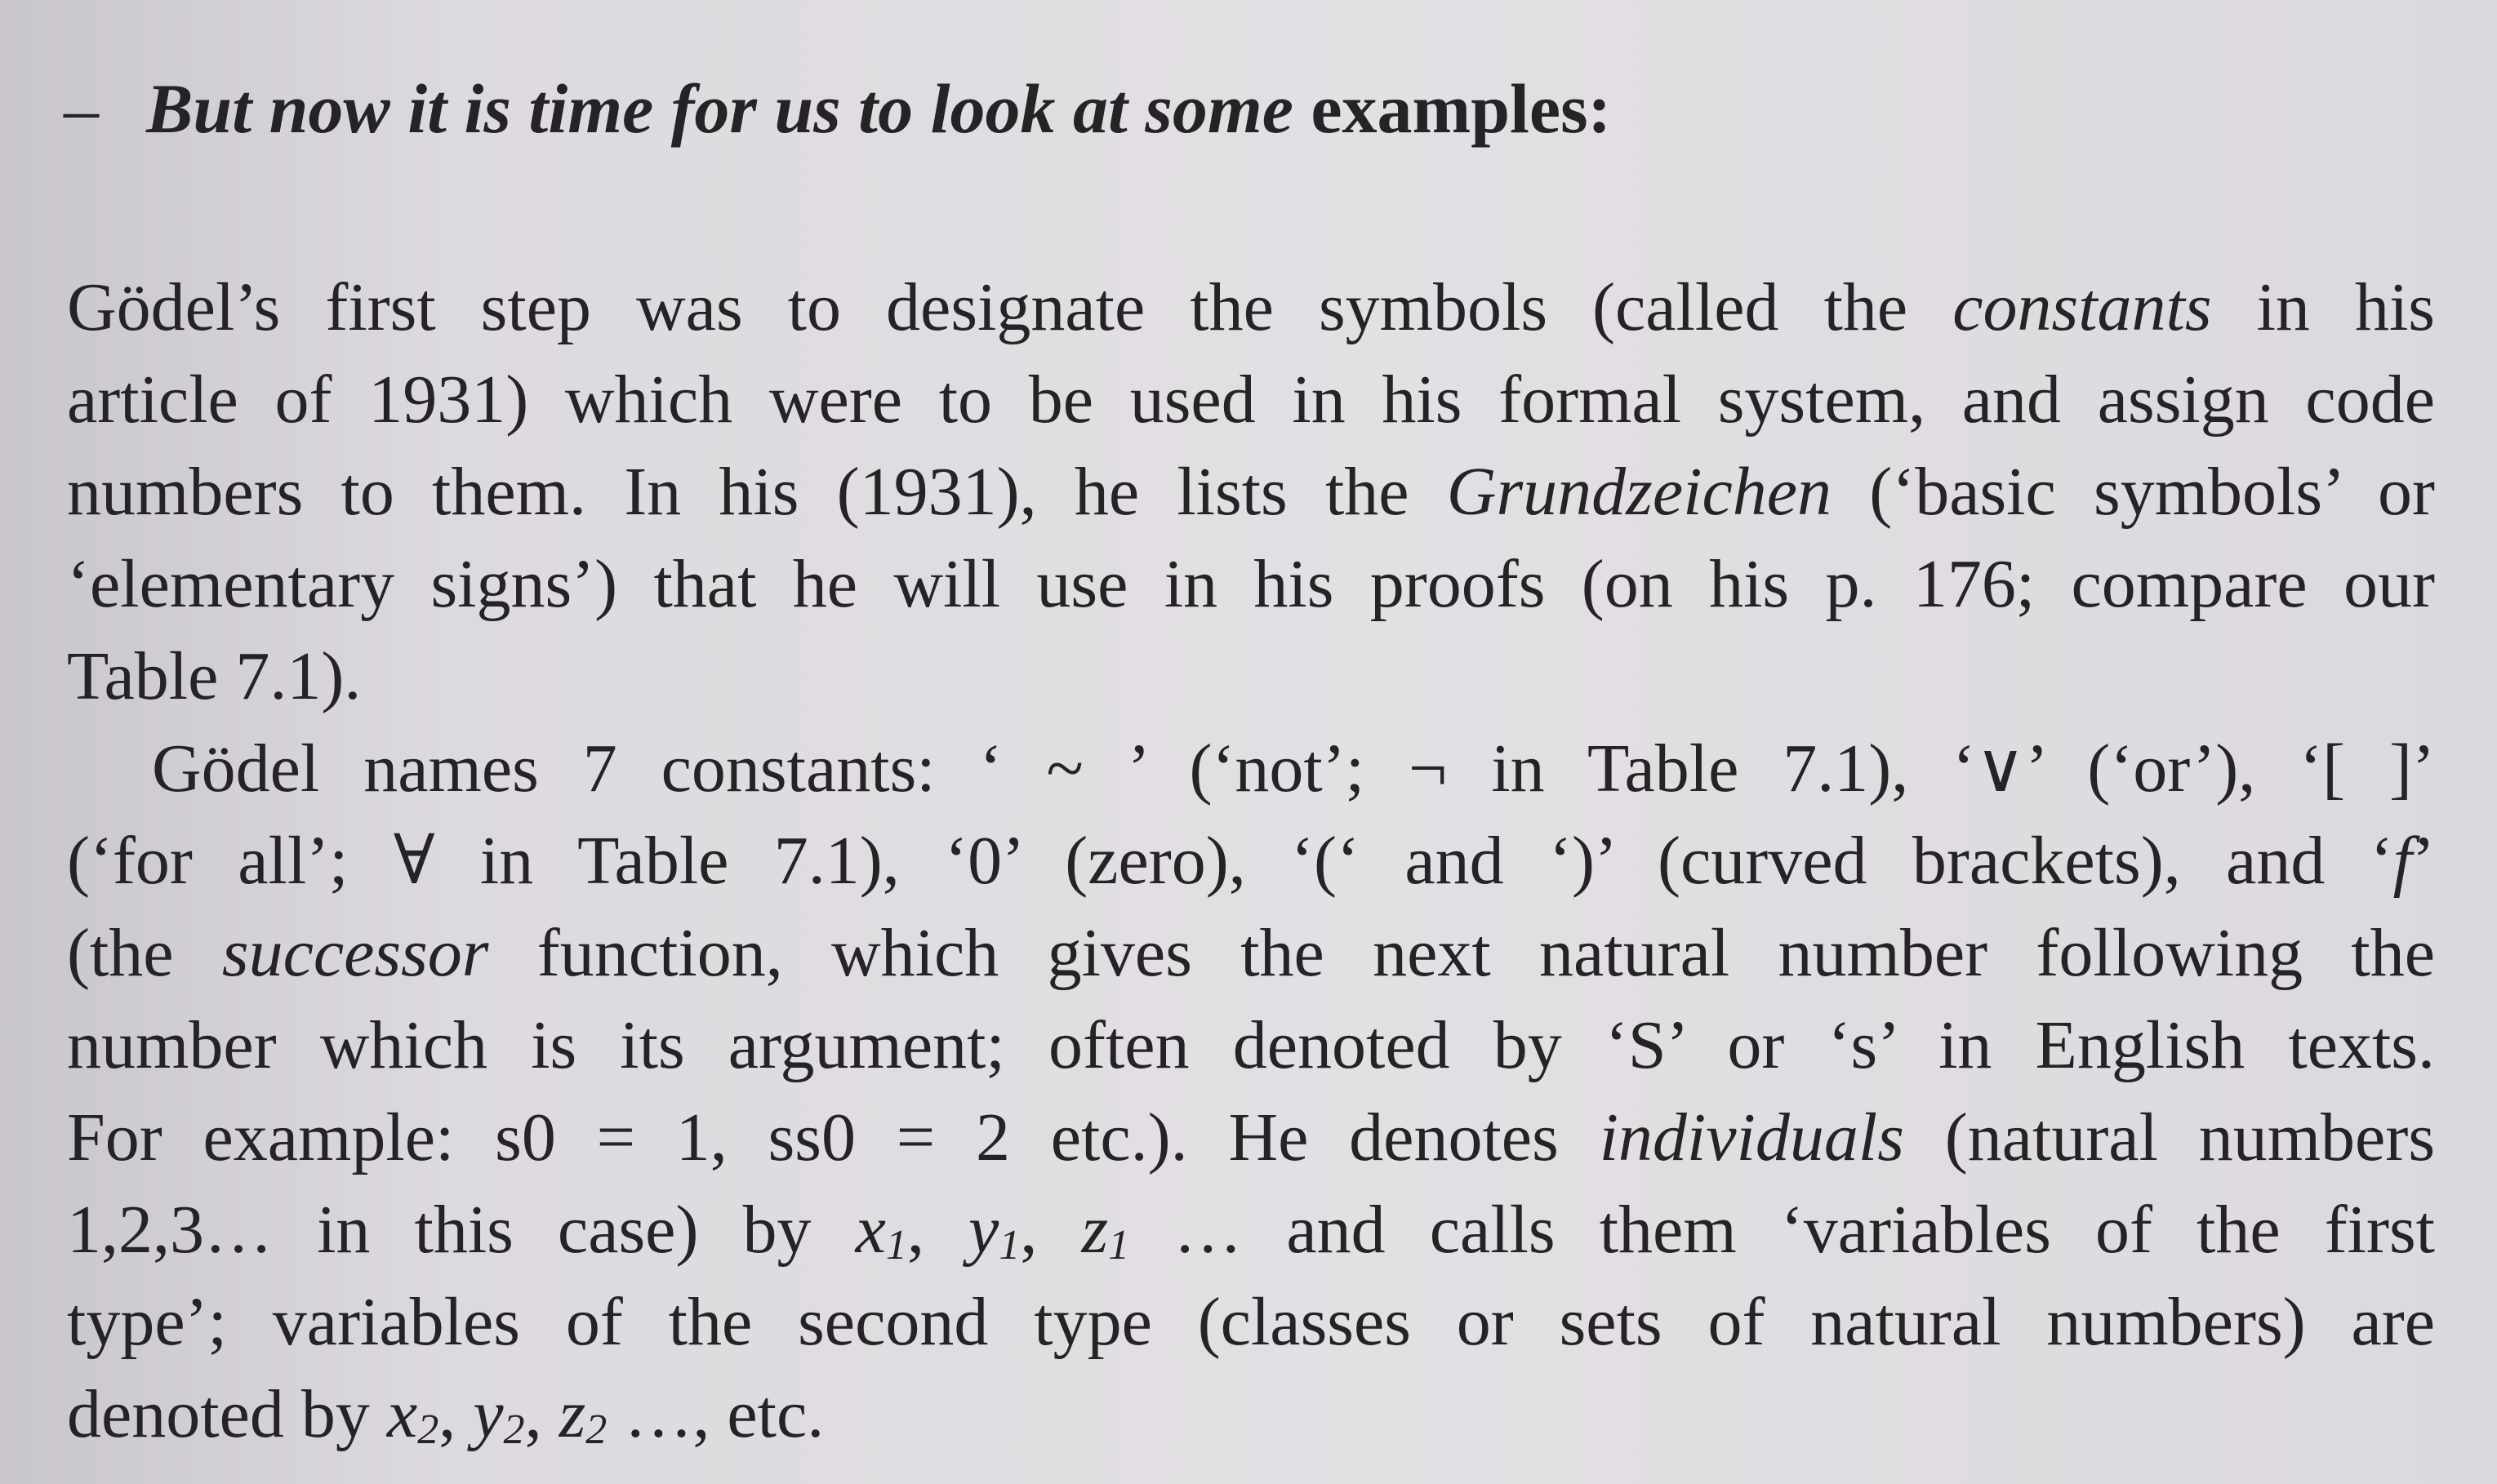 This screenshot has height=1484, width=2497. I want to click on text-run: (the, so click(121, 953).